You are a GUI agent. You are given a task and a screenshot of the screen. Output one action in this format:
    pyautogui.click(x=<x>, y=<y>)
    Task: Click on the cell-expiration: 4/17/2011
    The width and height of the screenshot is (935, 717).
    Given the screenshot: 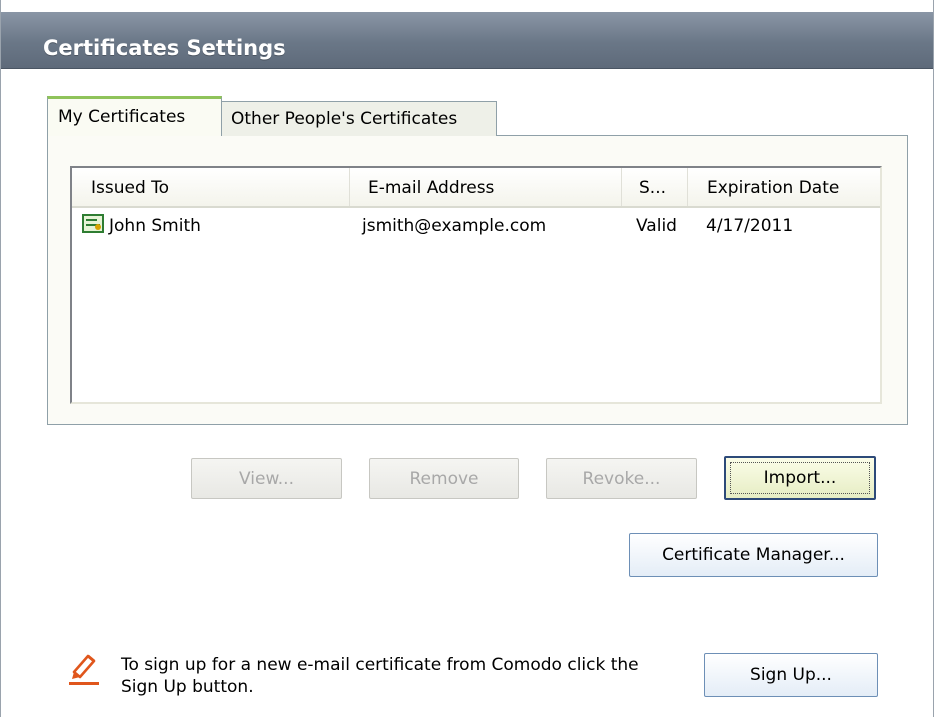 What is the action you would take?
    pyautogui.click(x=750, y=226)
    